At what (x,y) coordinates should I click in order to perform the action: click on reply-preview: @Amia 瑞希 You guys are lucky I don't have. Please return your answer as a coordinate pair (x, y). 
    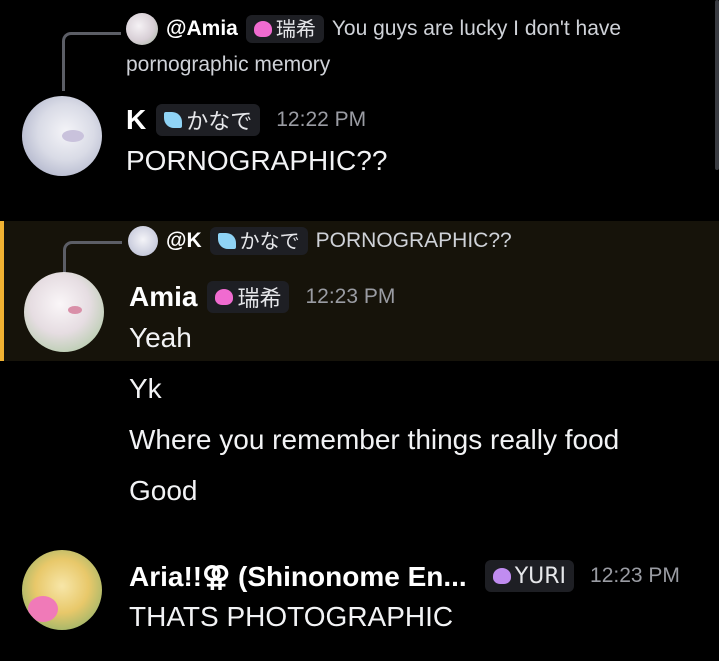
    Looking at the image, I should click on (373, 29).